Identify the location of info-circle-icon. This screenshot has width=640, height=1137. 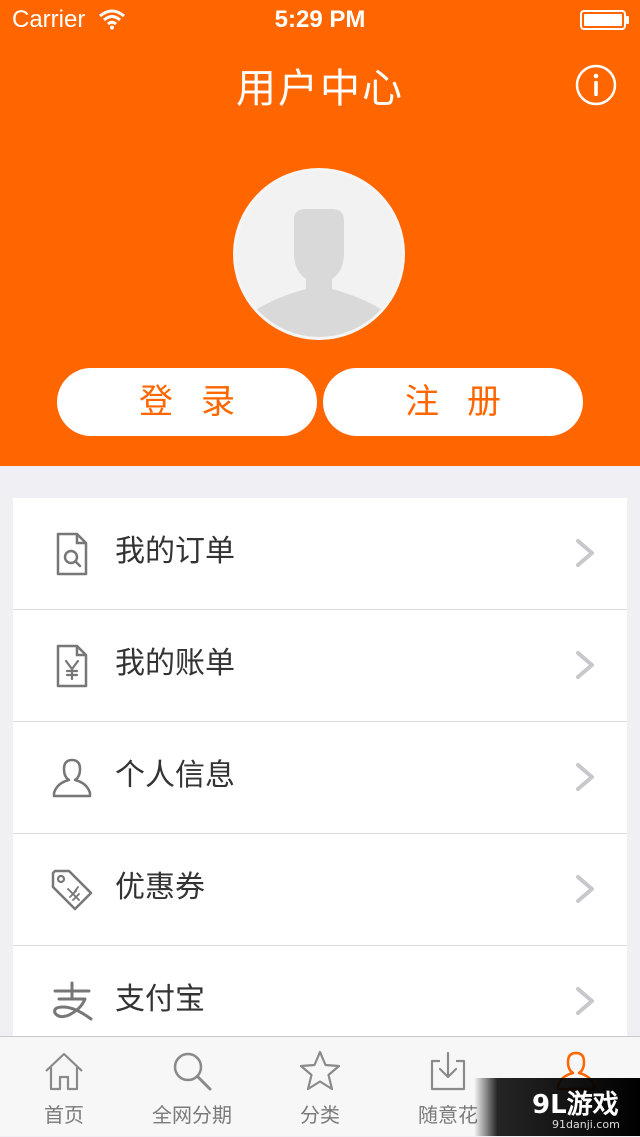
(596, 85).